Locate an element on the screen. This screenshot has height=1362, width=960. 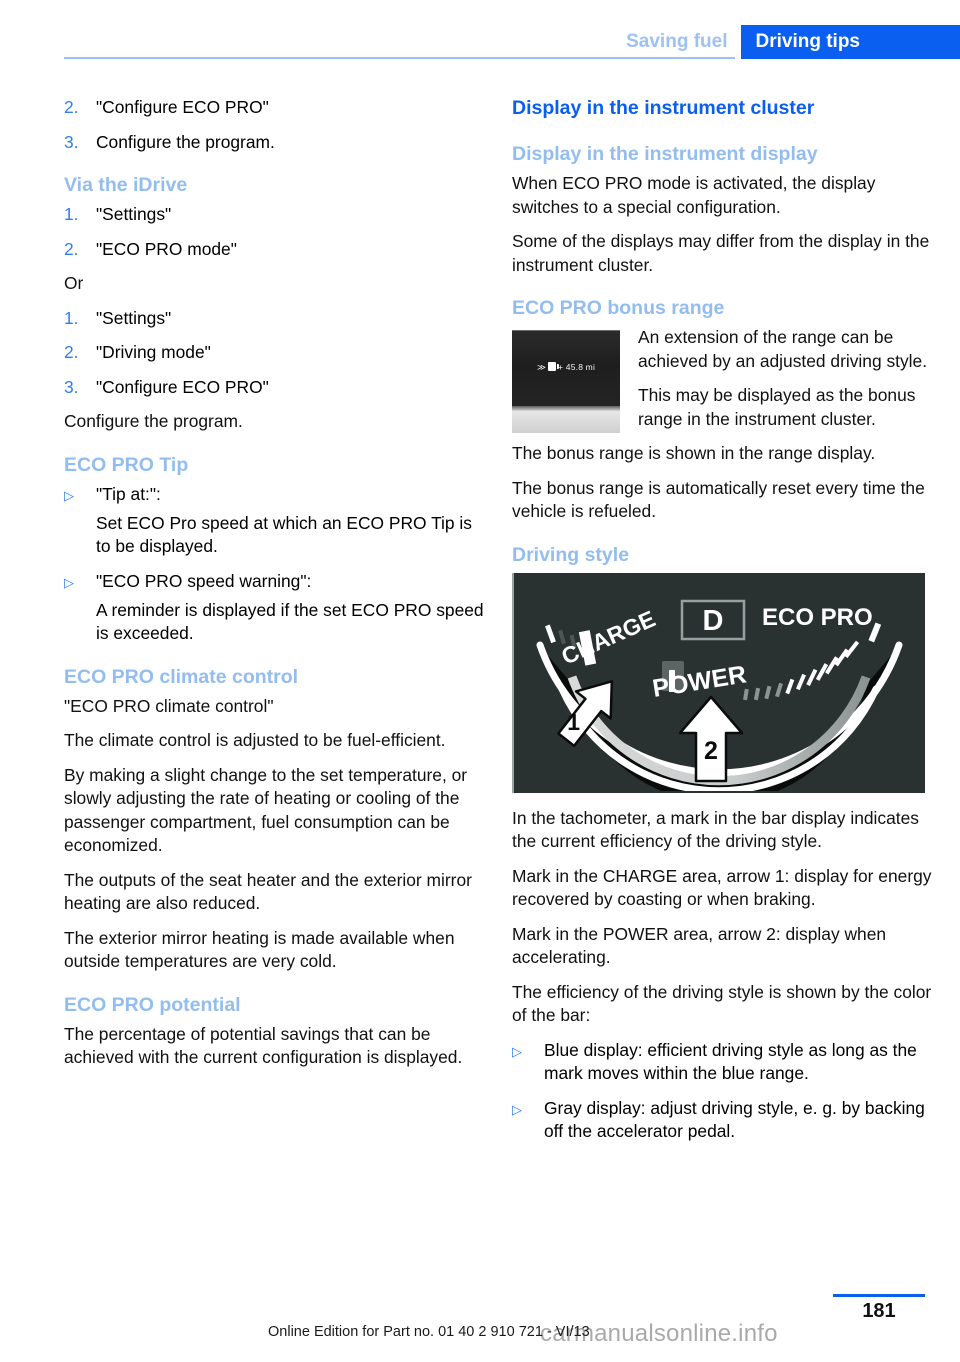
list-item: 3. "Configure ECO PRO" is located at coordinates (275, 388).